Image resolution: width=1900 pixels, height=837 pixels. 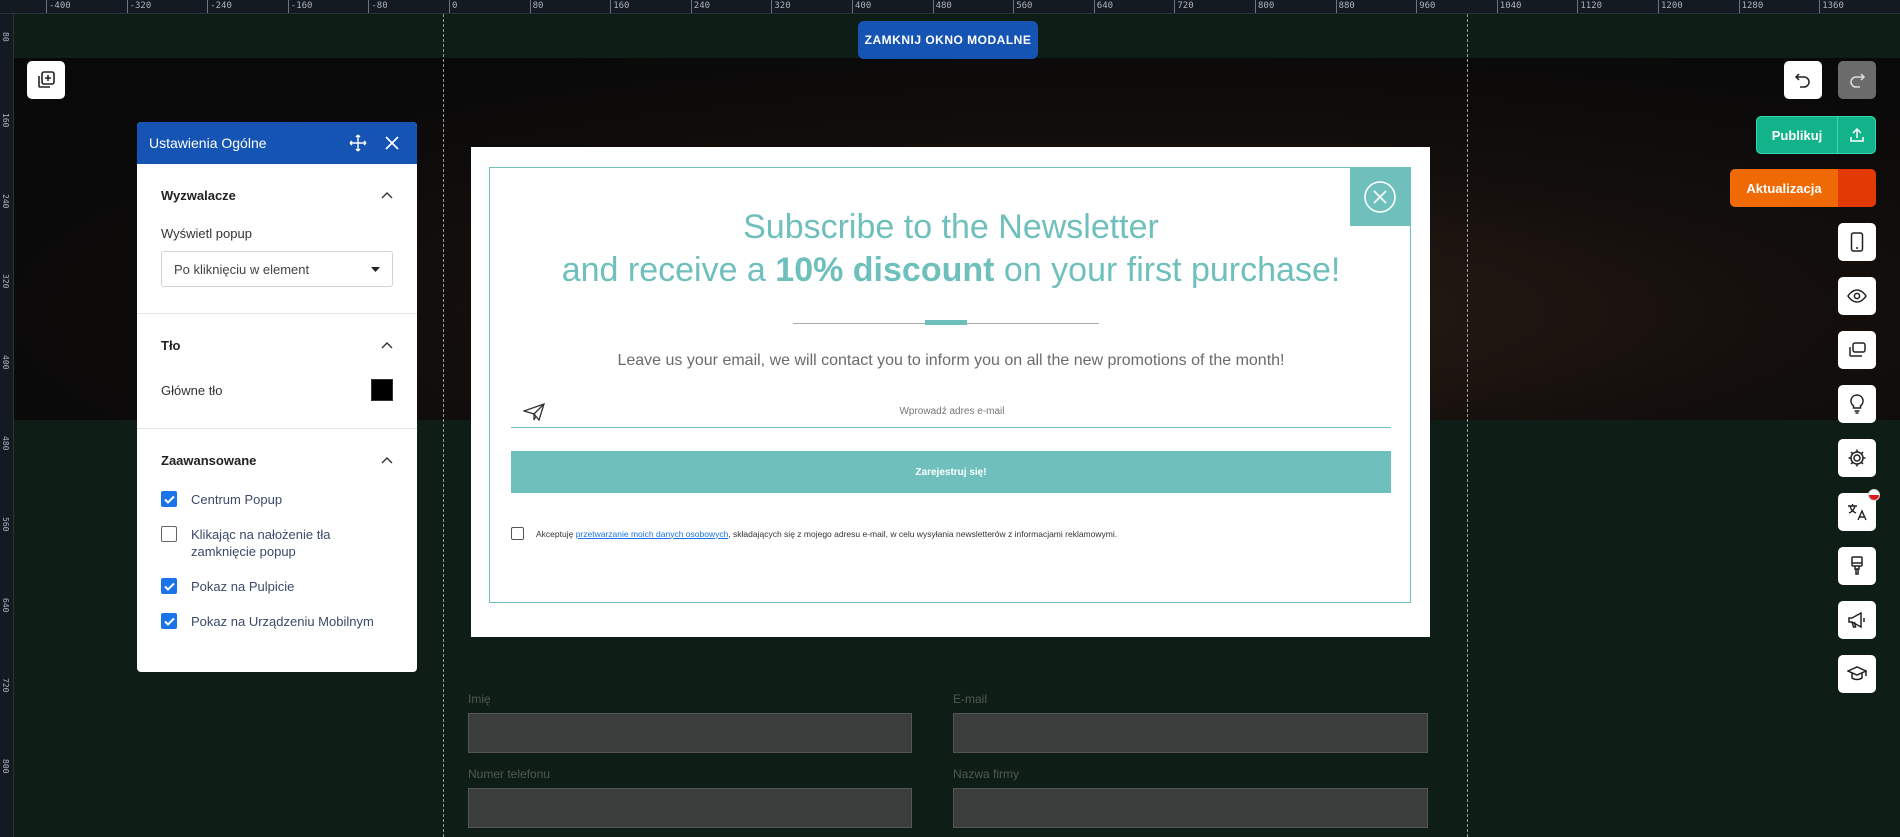 I want to click on ruler-label: -320, so click(x=140, y=6).